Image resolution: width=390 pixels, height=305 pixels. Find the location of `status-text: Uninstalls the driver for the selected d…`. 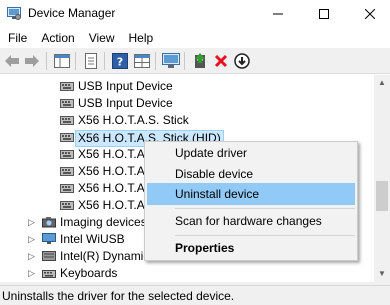

status-text: Uninstalls the driver for the selected d… is located at coordinates (118, 296).